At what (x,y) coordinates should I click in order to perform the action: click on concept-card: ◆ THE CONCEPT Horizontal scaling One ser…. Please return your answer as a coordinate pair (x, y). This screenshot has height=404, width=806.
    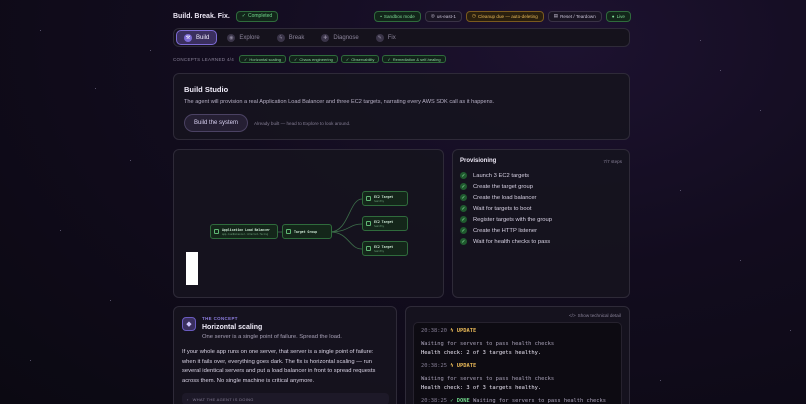
    Looking at the image, I should click on (285, 355).